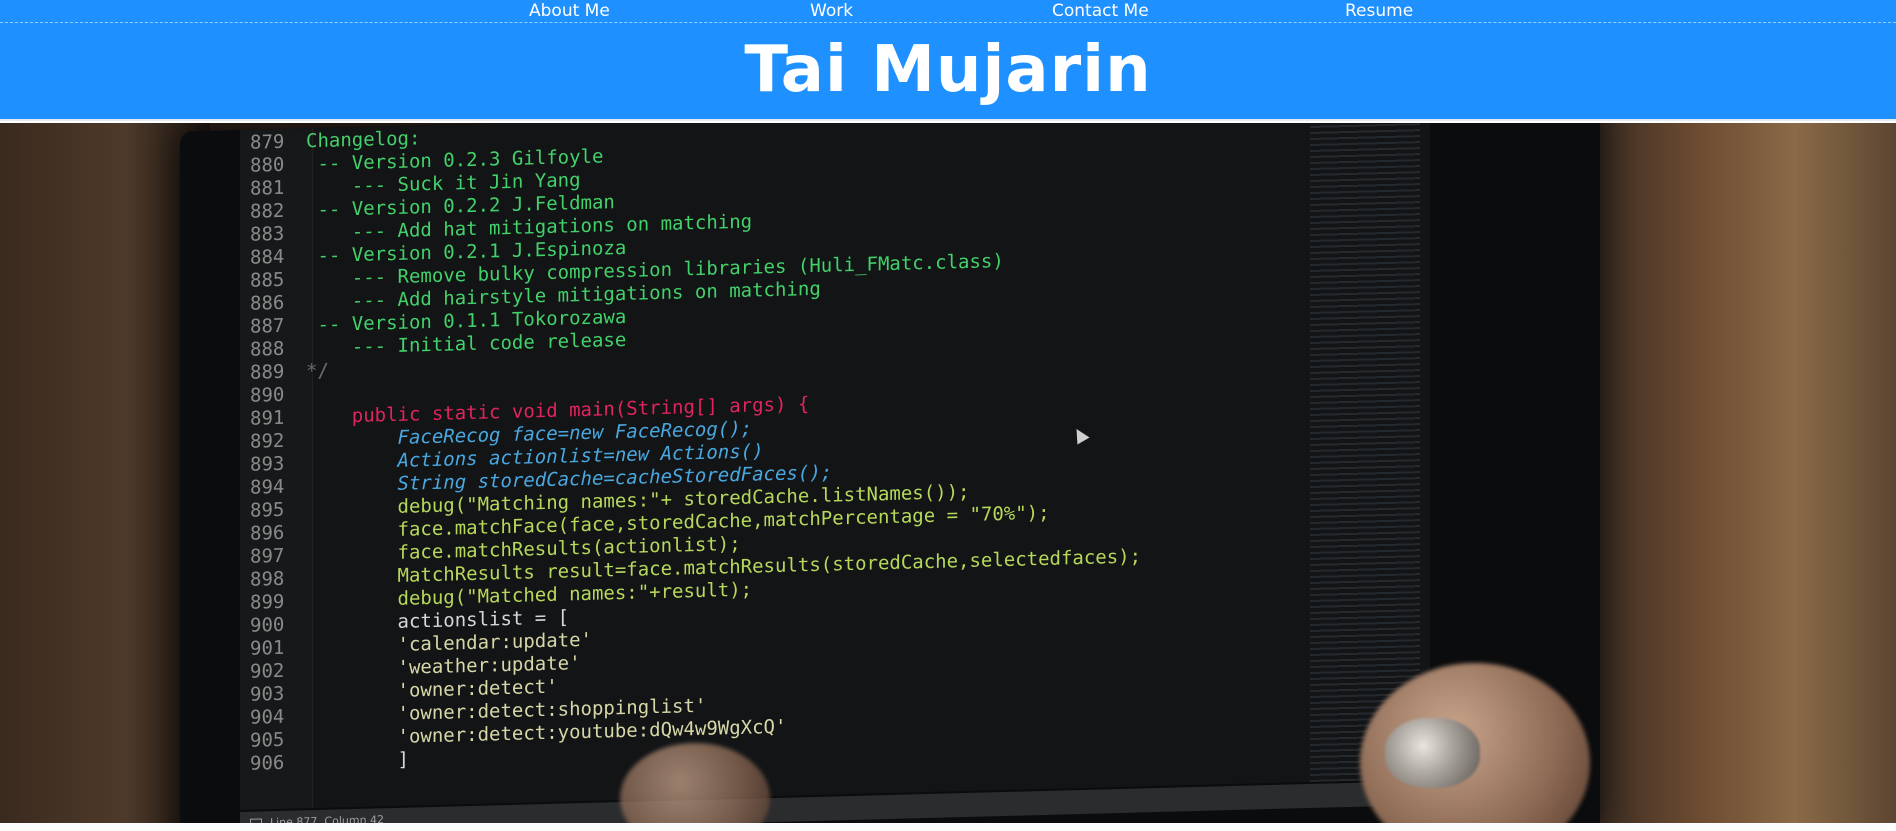  I want to click on ring, so click(1432, 753).